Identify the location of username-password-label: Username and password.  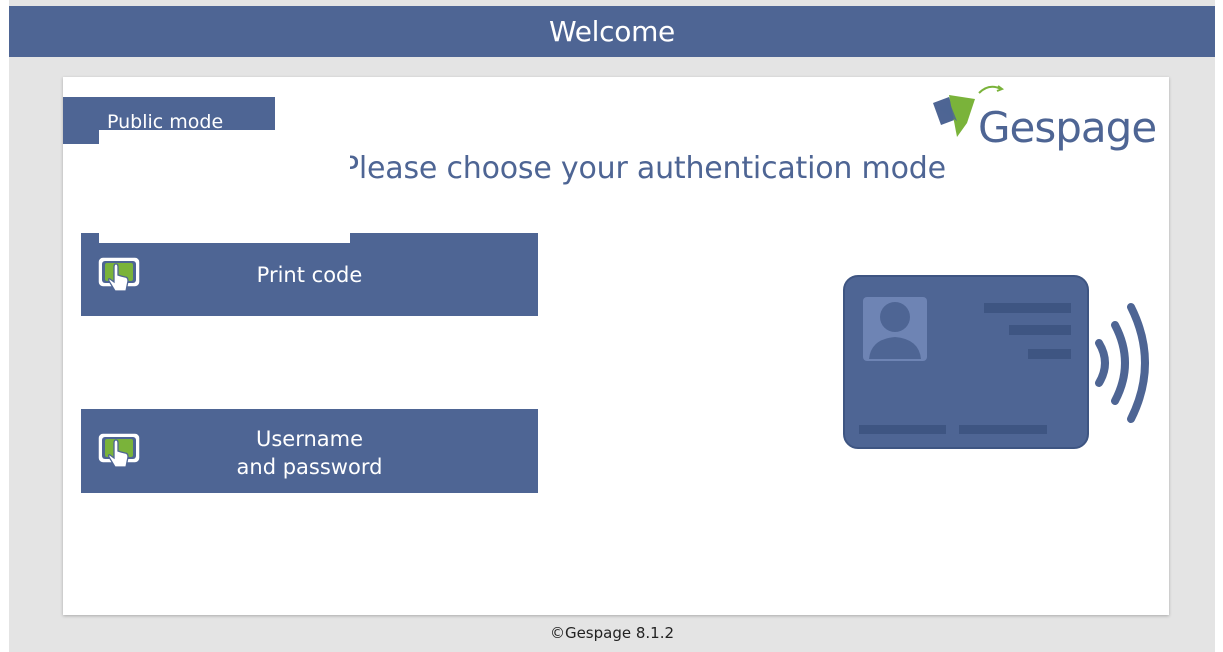
(309, 453).